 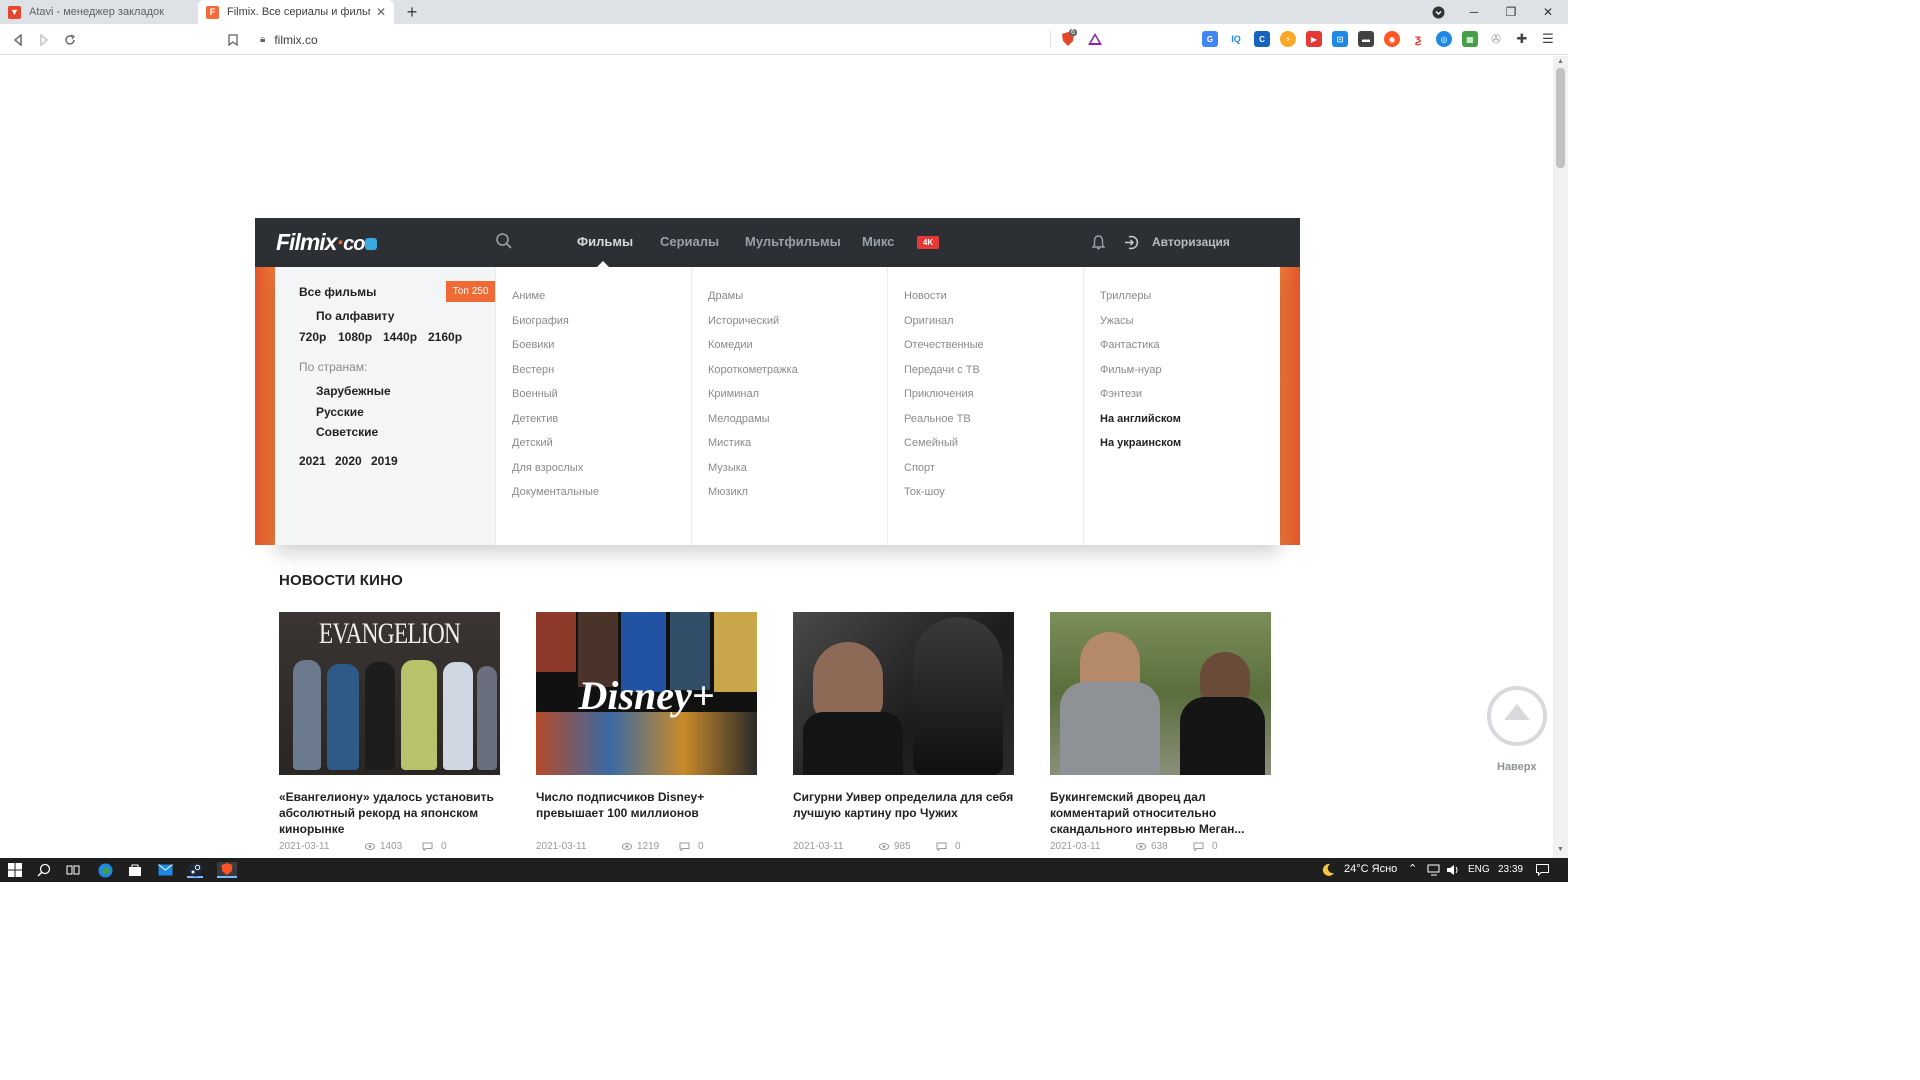 I want to click on extension-icon: ⊡, so click(x=1340, y=39).